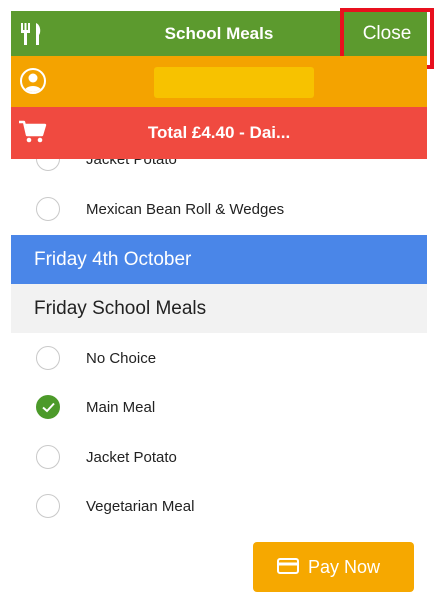 This screenshot has width=436, height=592. I want to click on user-icon, so click(33, 81).